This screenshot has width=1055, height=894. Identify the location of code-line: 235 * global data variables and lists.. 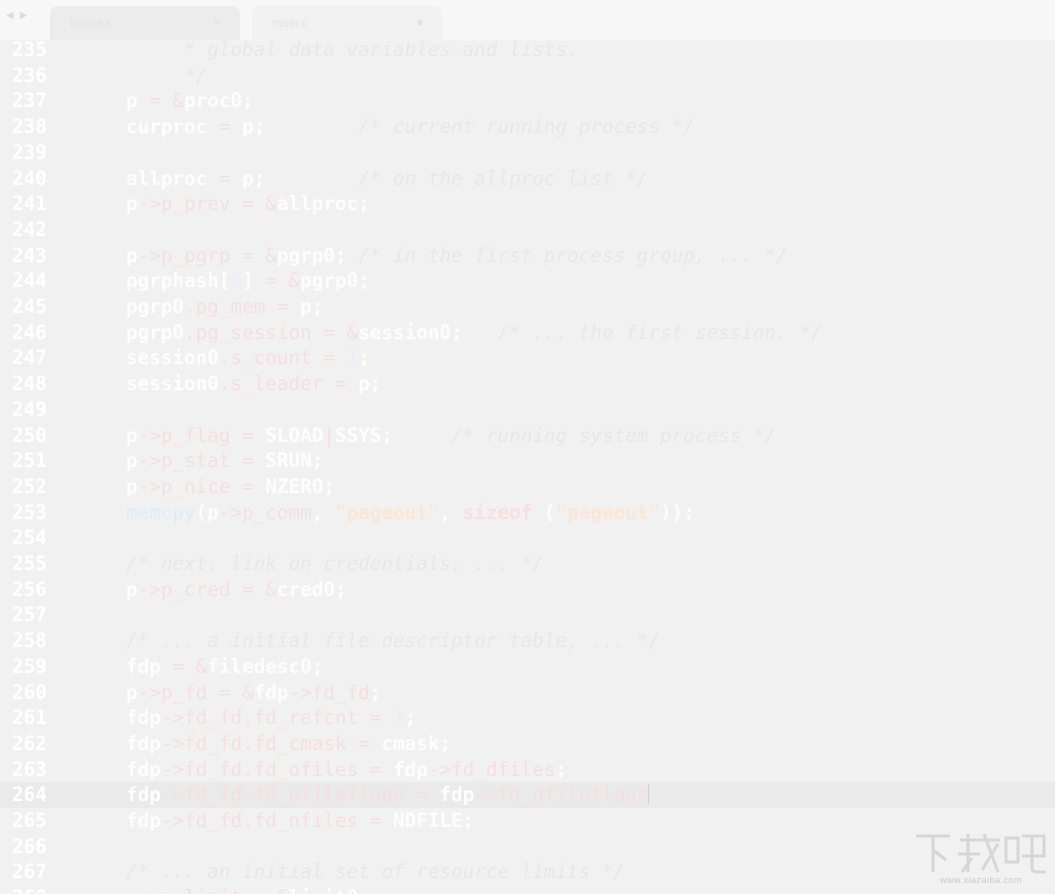
(527, 50).